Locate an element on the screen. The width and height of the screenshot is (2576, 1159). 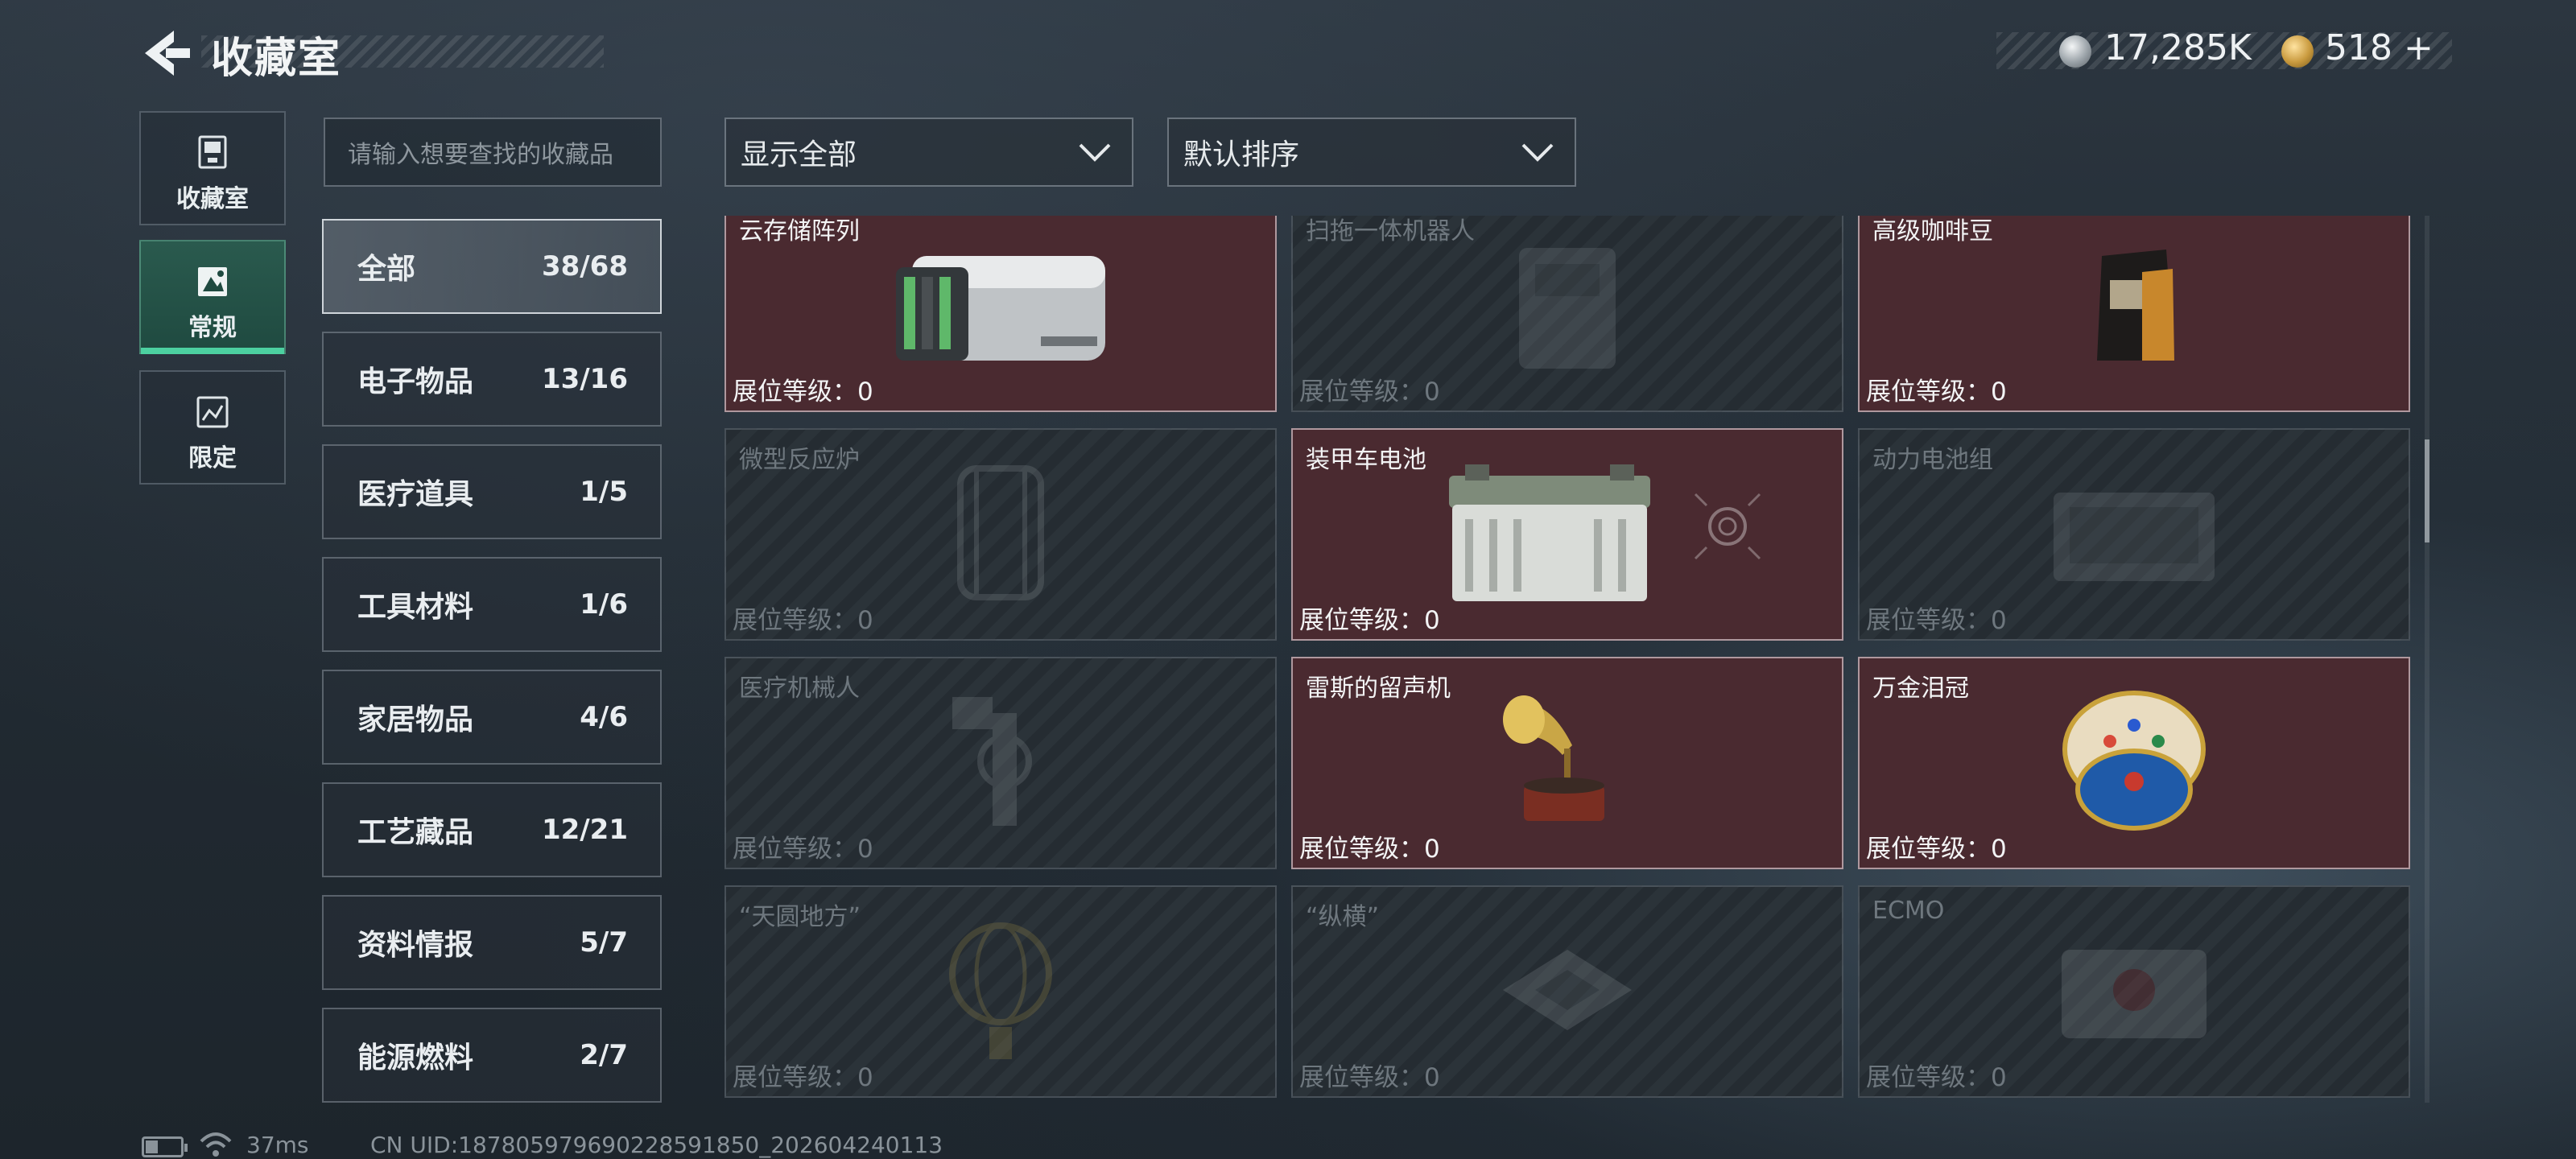
collection-card: 医疗机械人 展位等级：0 is located at coordinates (1000, 763).